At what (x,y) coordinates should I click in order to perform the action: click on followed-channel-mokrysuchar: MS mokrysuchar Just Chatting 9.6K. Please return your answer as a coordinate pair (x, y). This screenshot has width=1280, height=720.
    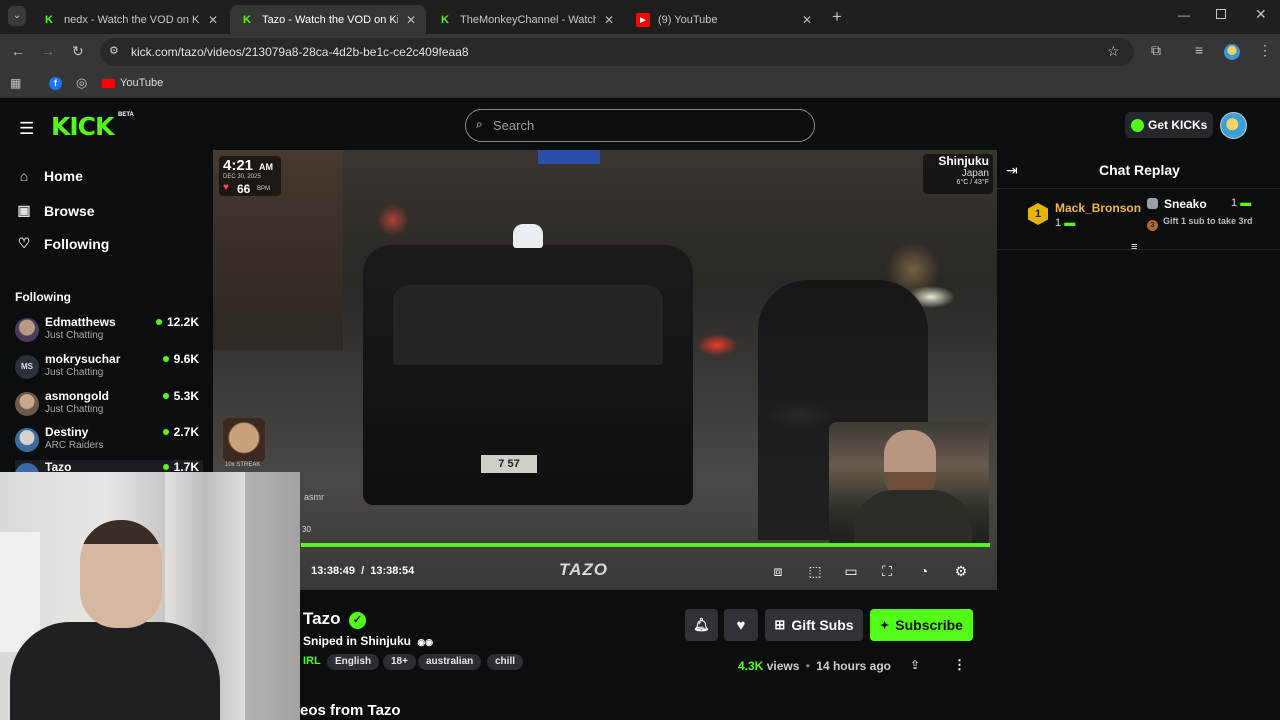
    Looking at the image, I should click on (109, 370).